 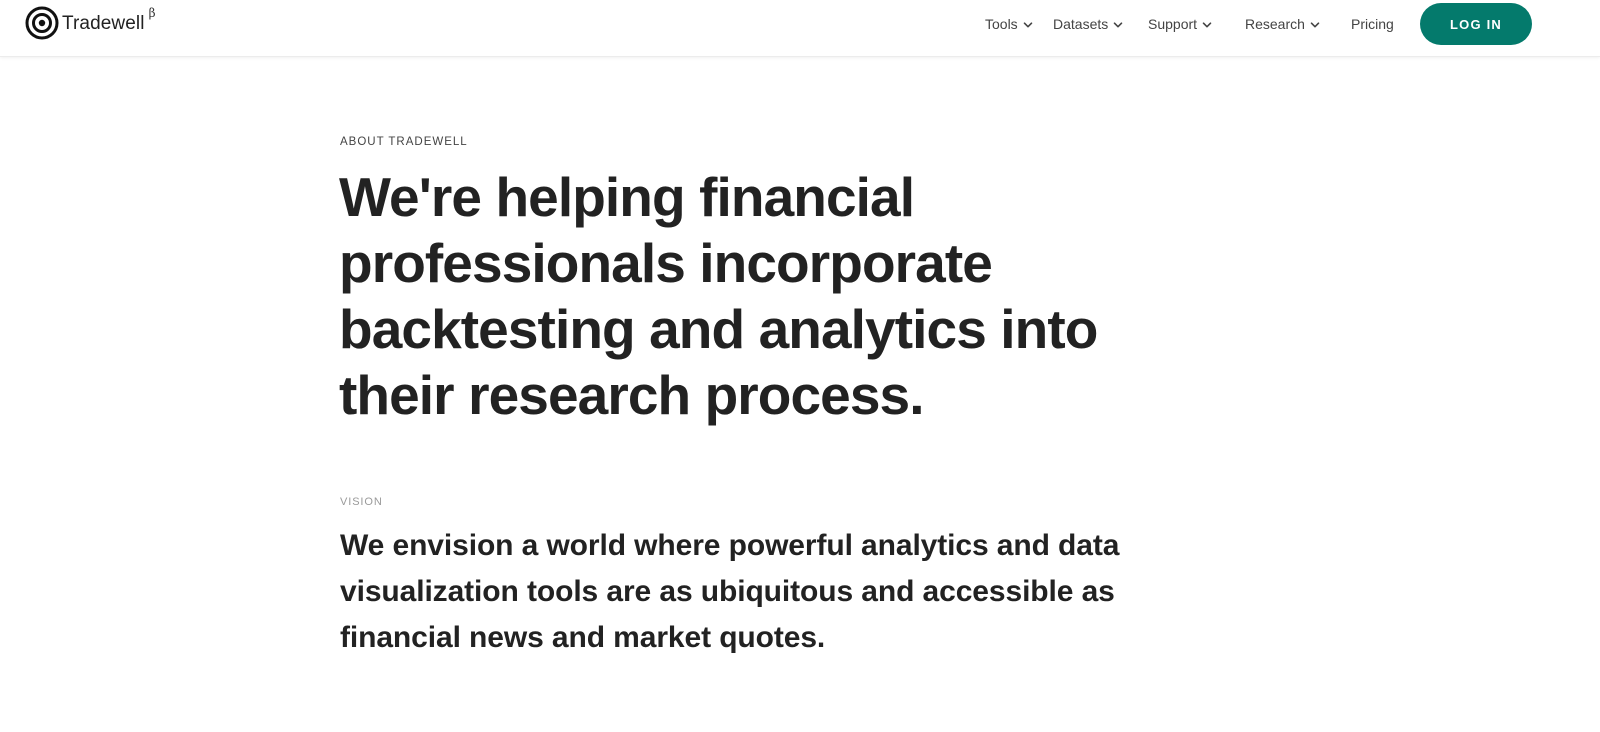 I want to click on nav-datasets-label: Datasets, so click(x=1081, y=24).